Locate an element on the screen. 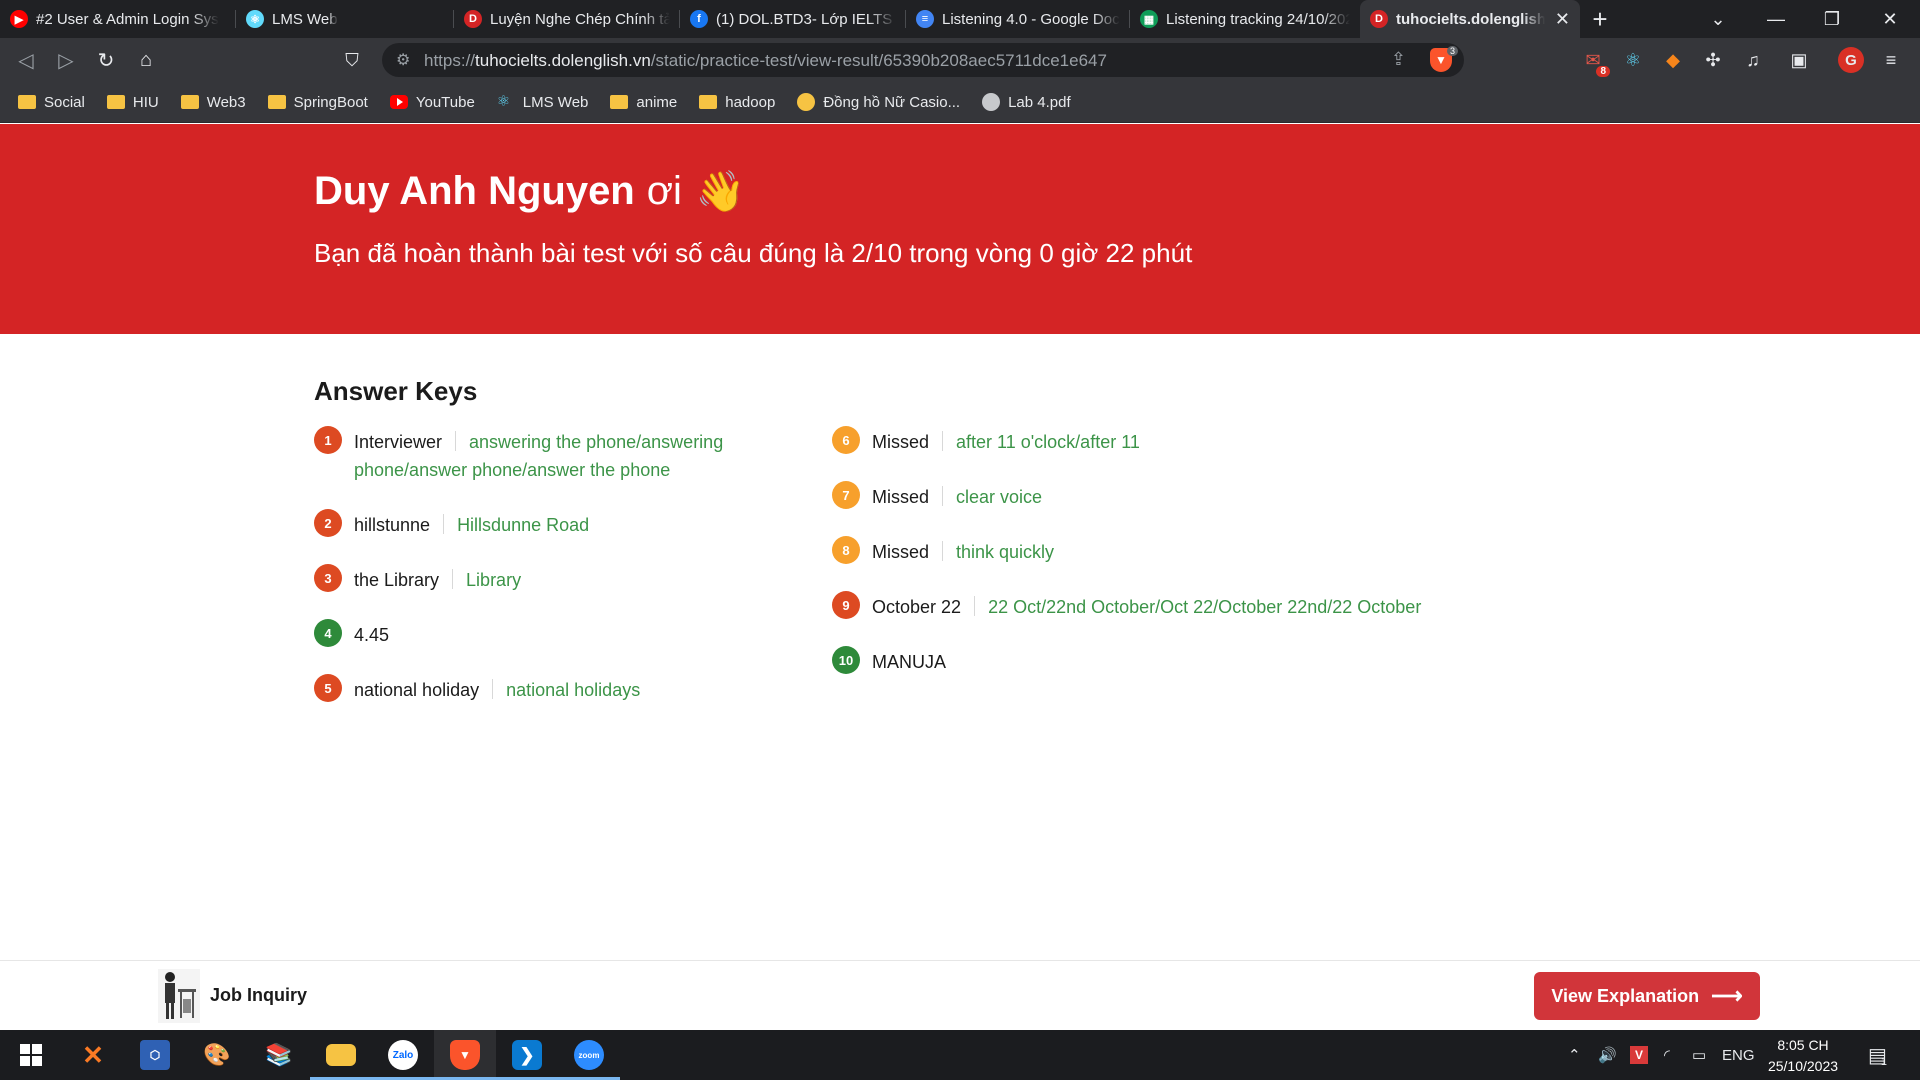 The width and height of the screenshot is (1920, 1080). question-number-badge: 5 is located at coordinates (328, 688).